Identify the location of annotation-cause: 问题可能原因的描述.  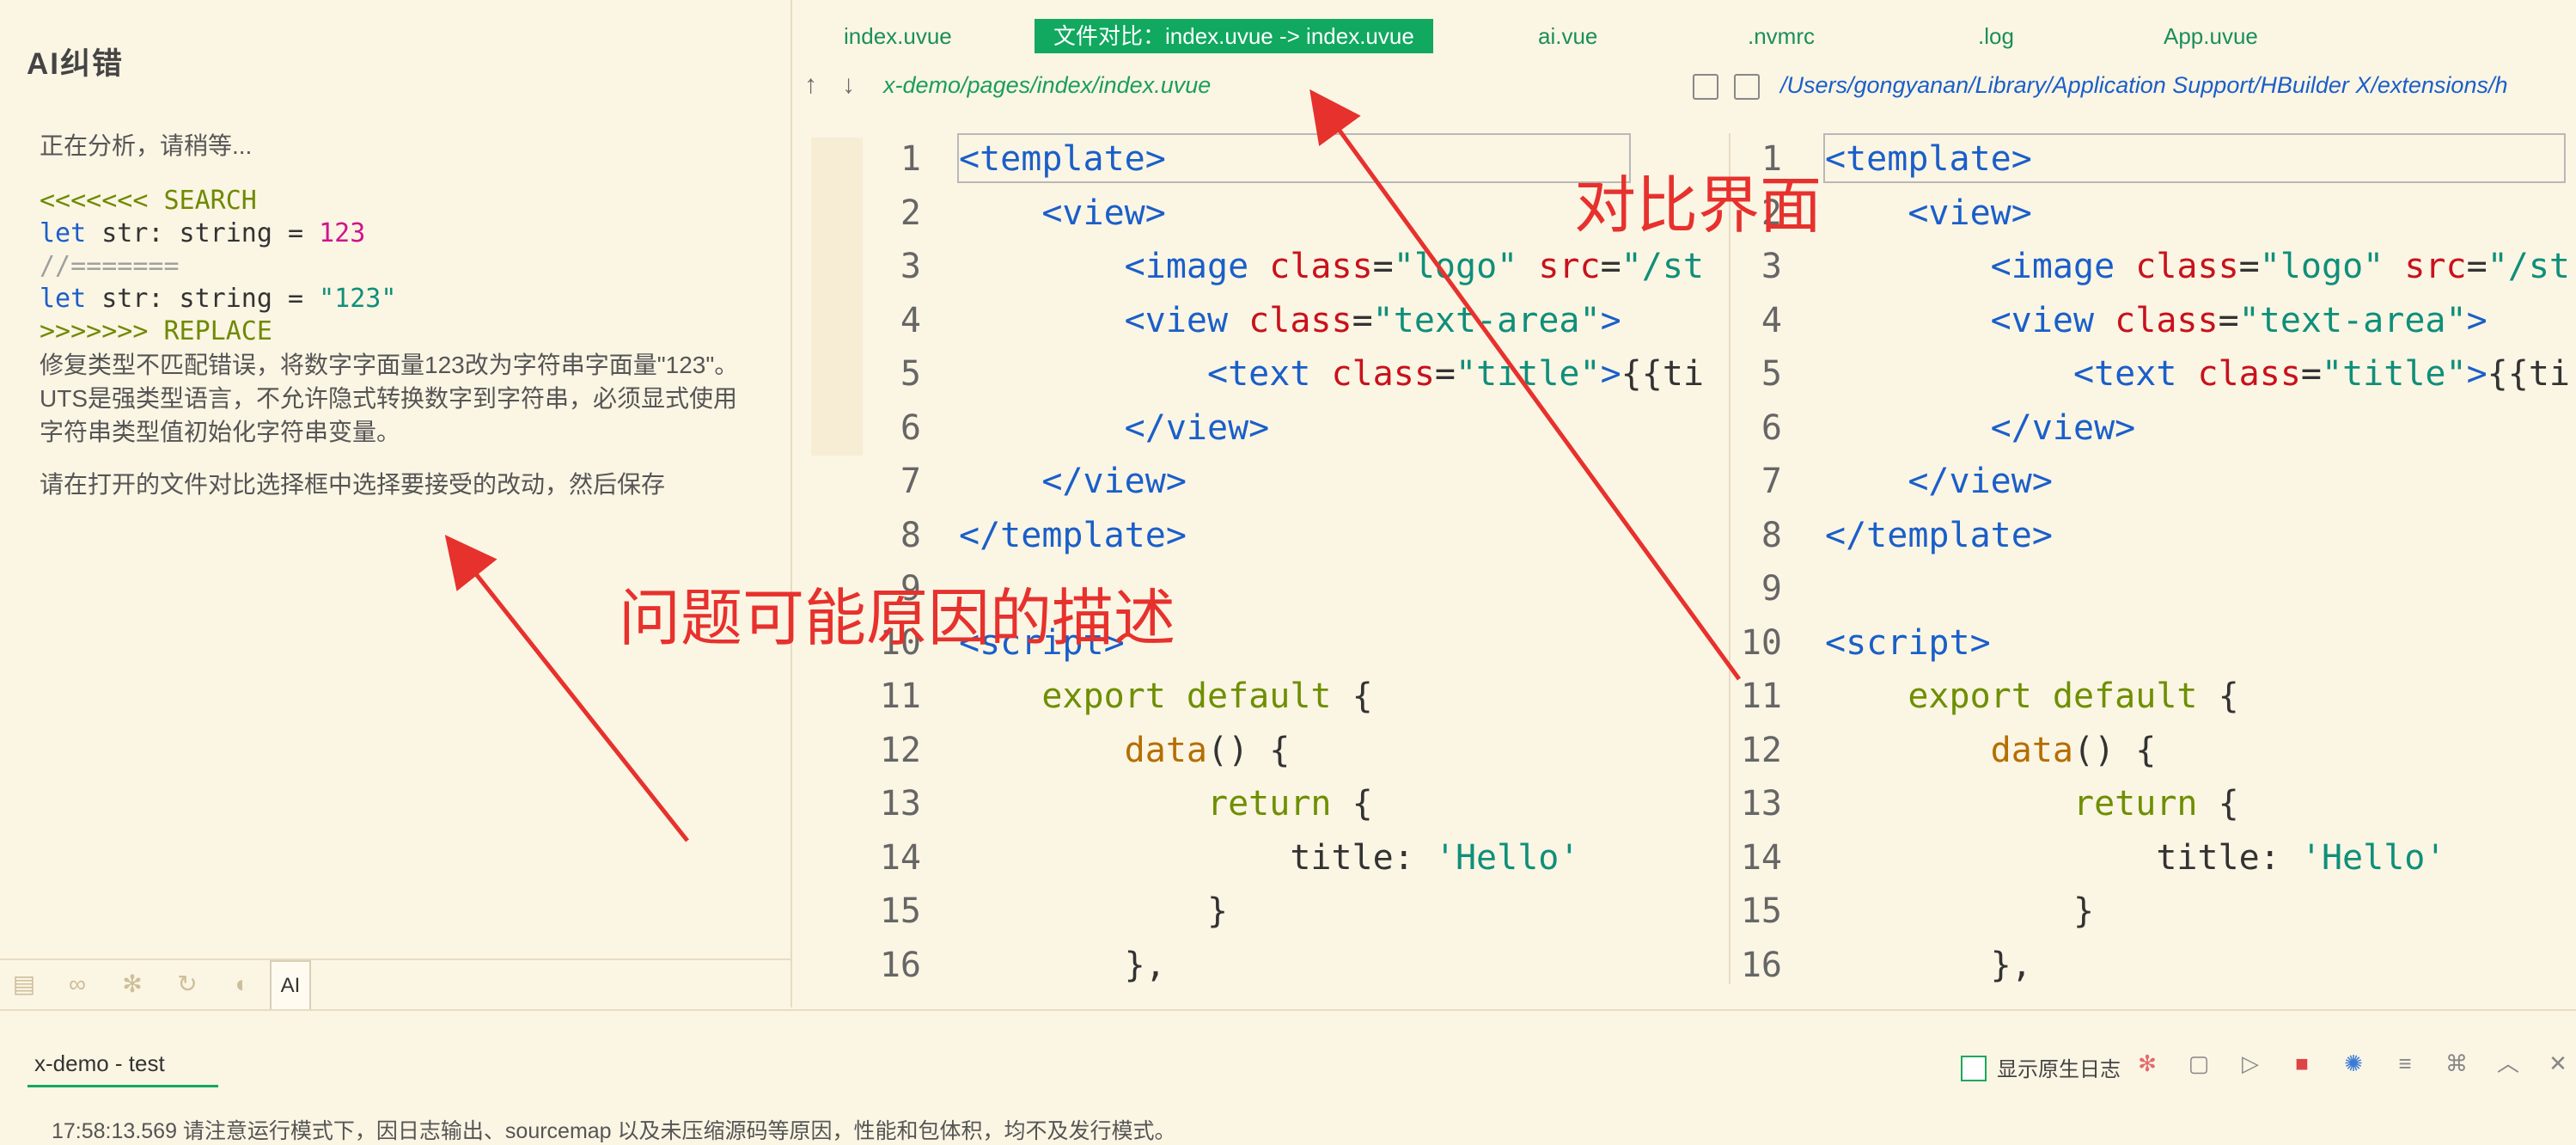
(898, 619).